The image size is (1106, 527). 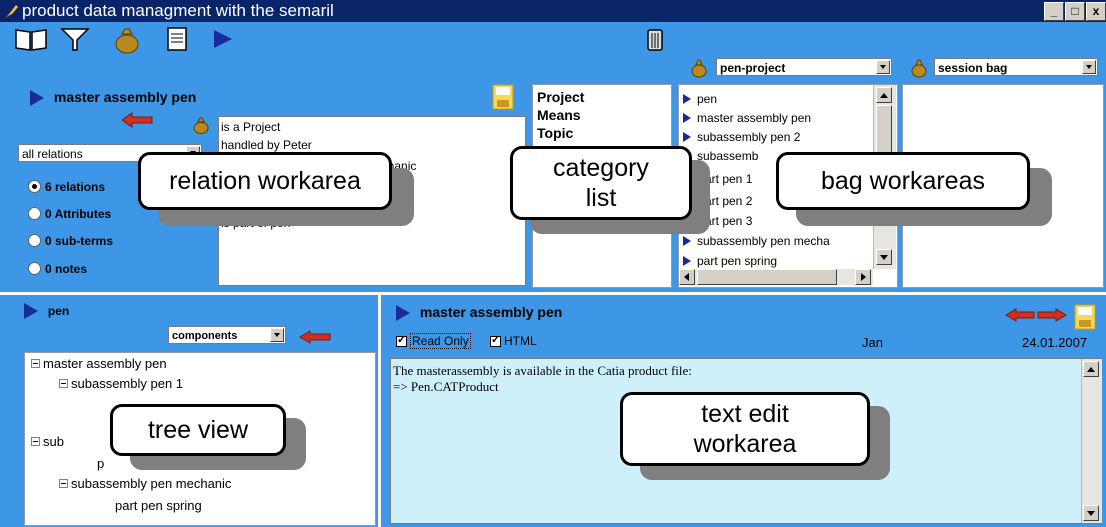 I want to click on radio-relations: 6 relations, so click(x=66, y=187).